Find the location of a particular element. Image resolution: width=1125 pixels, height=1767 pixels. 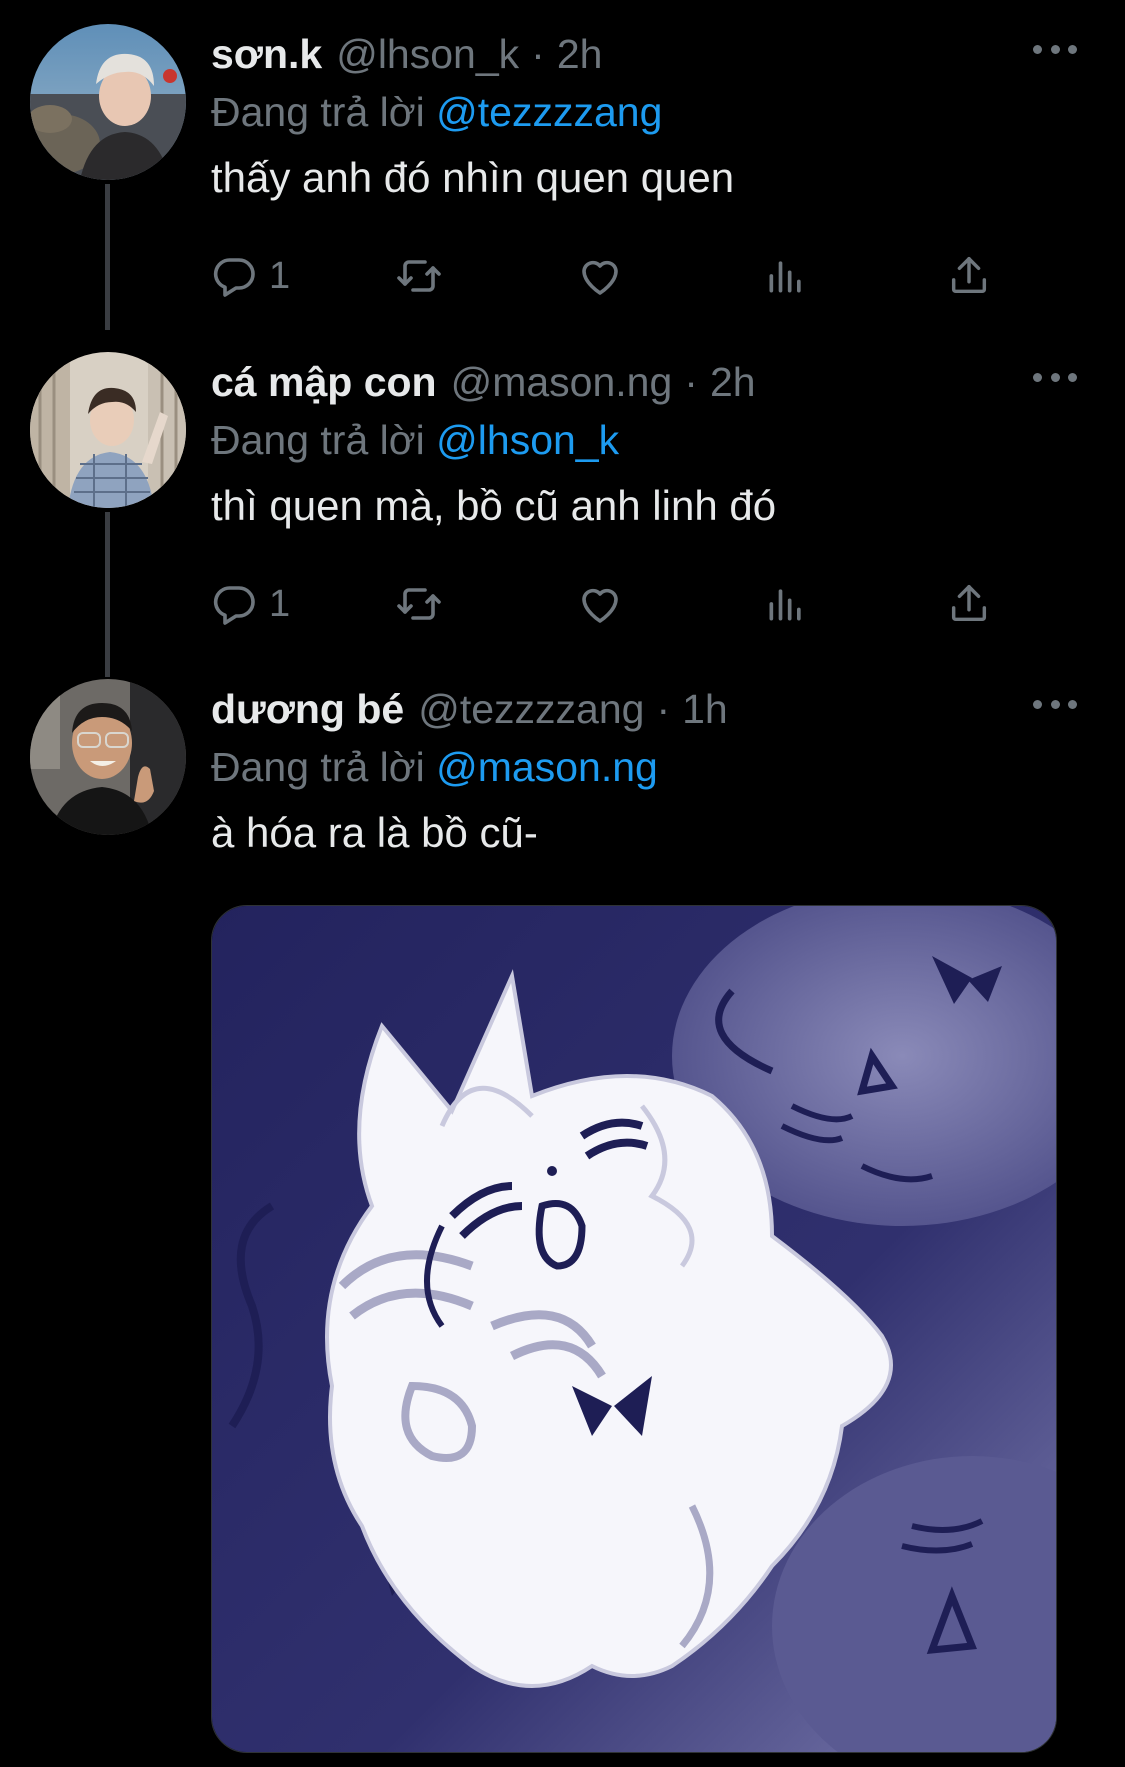

mention-link: @tezzzzang is located at coordinates (549, 112).